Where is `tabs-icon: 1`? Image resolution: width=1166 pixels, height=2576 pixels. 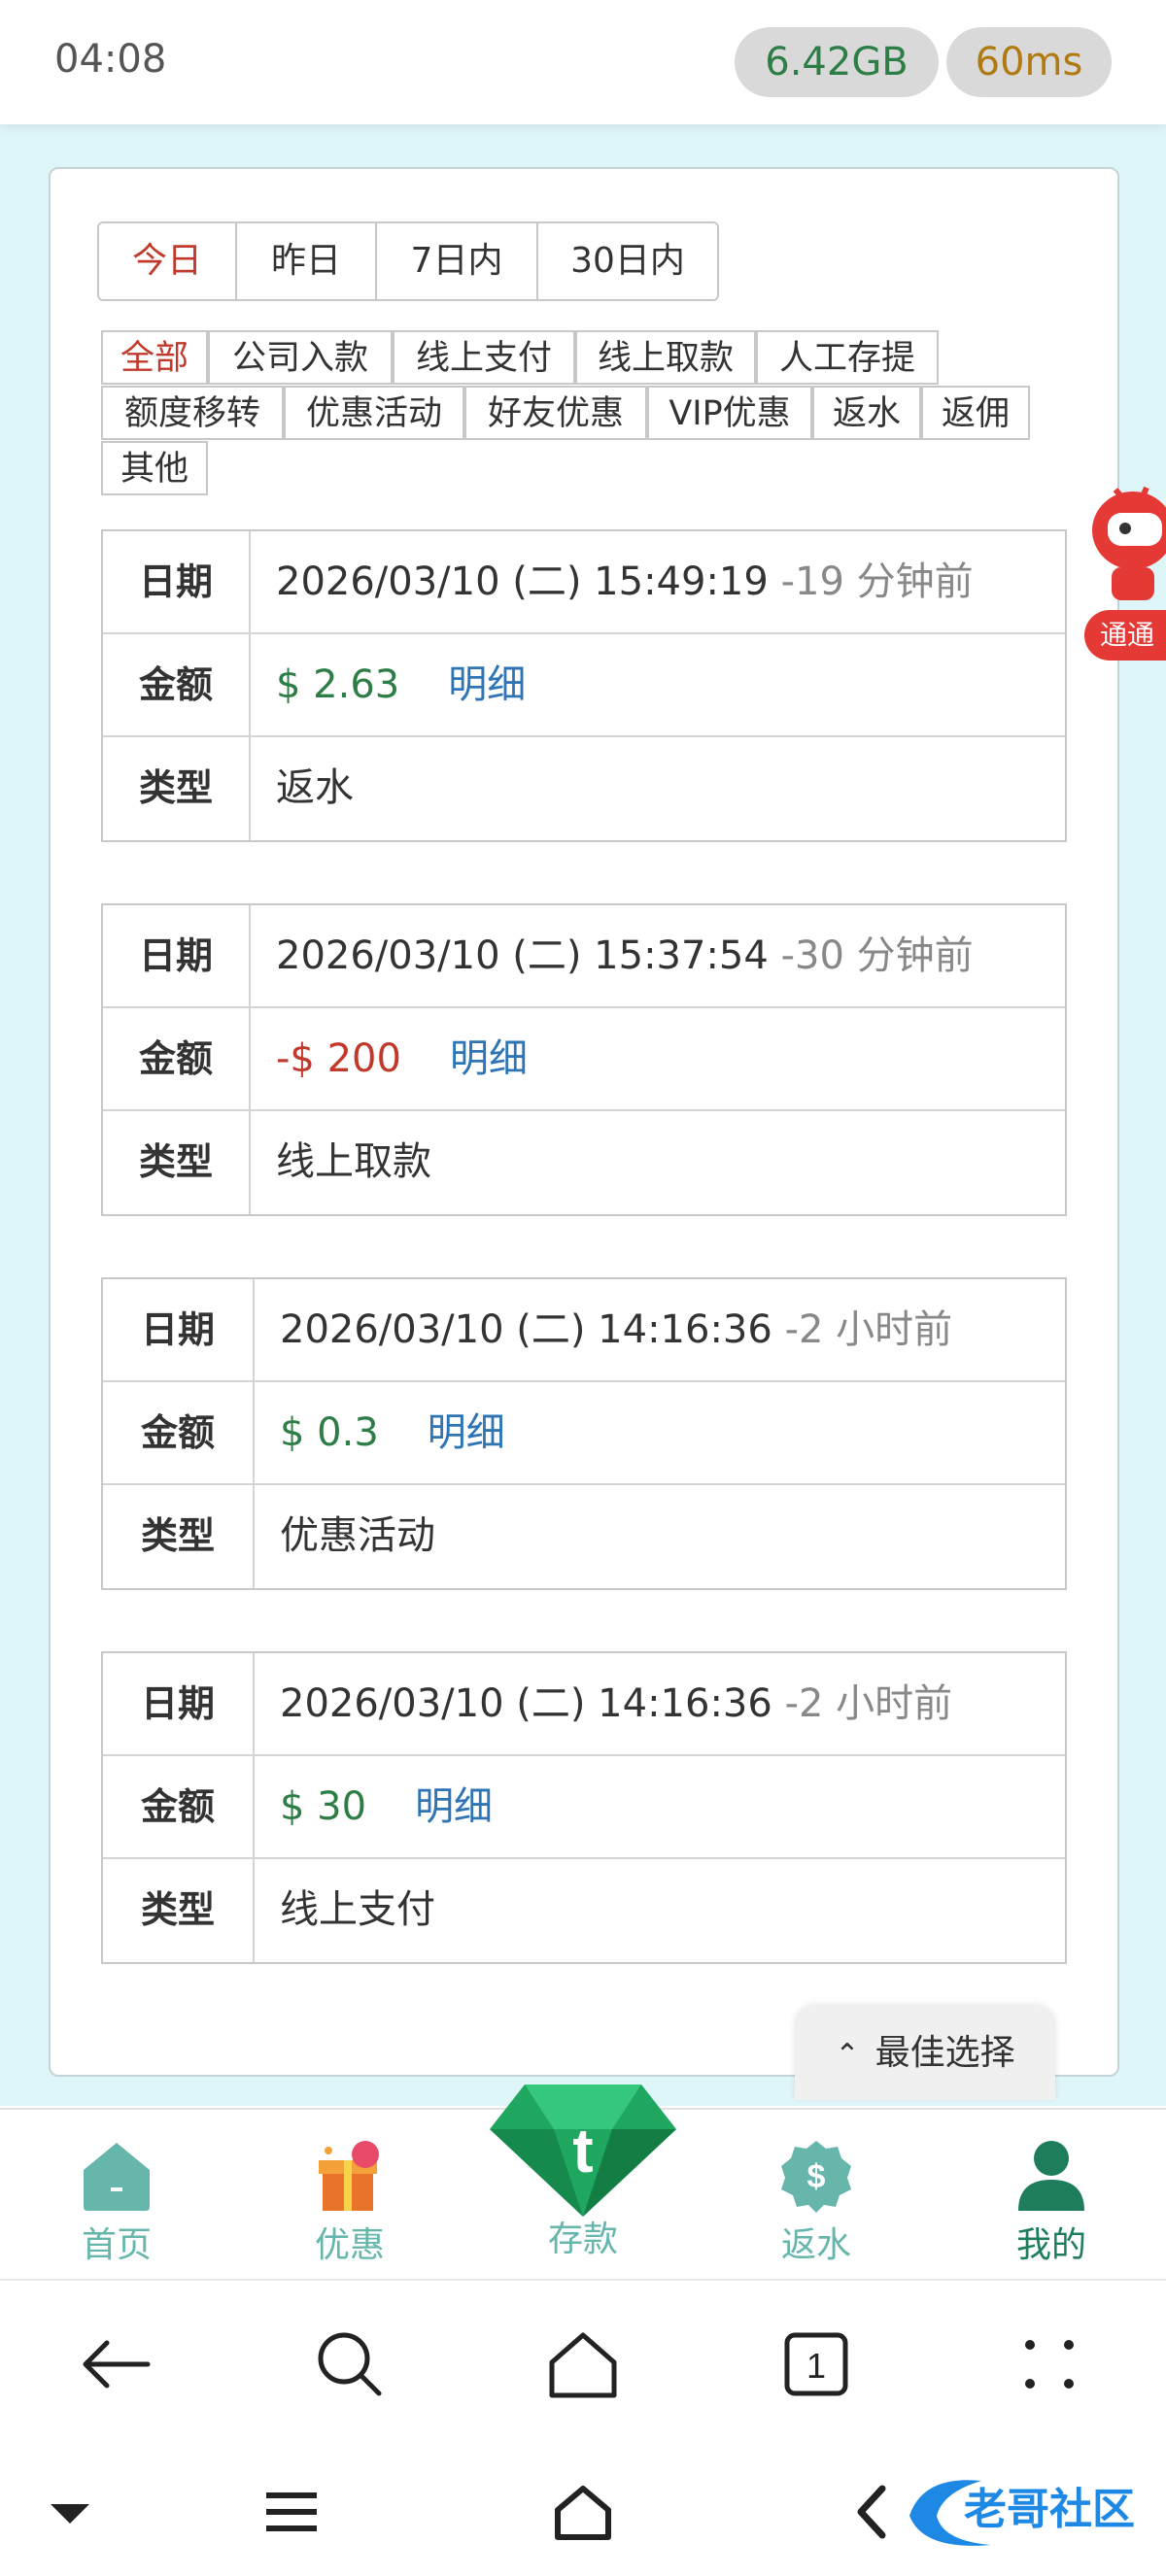 tabs-icon: 1 is located at coordinates (816, 2364).